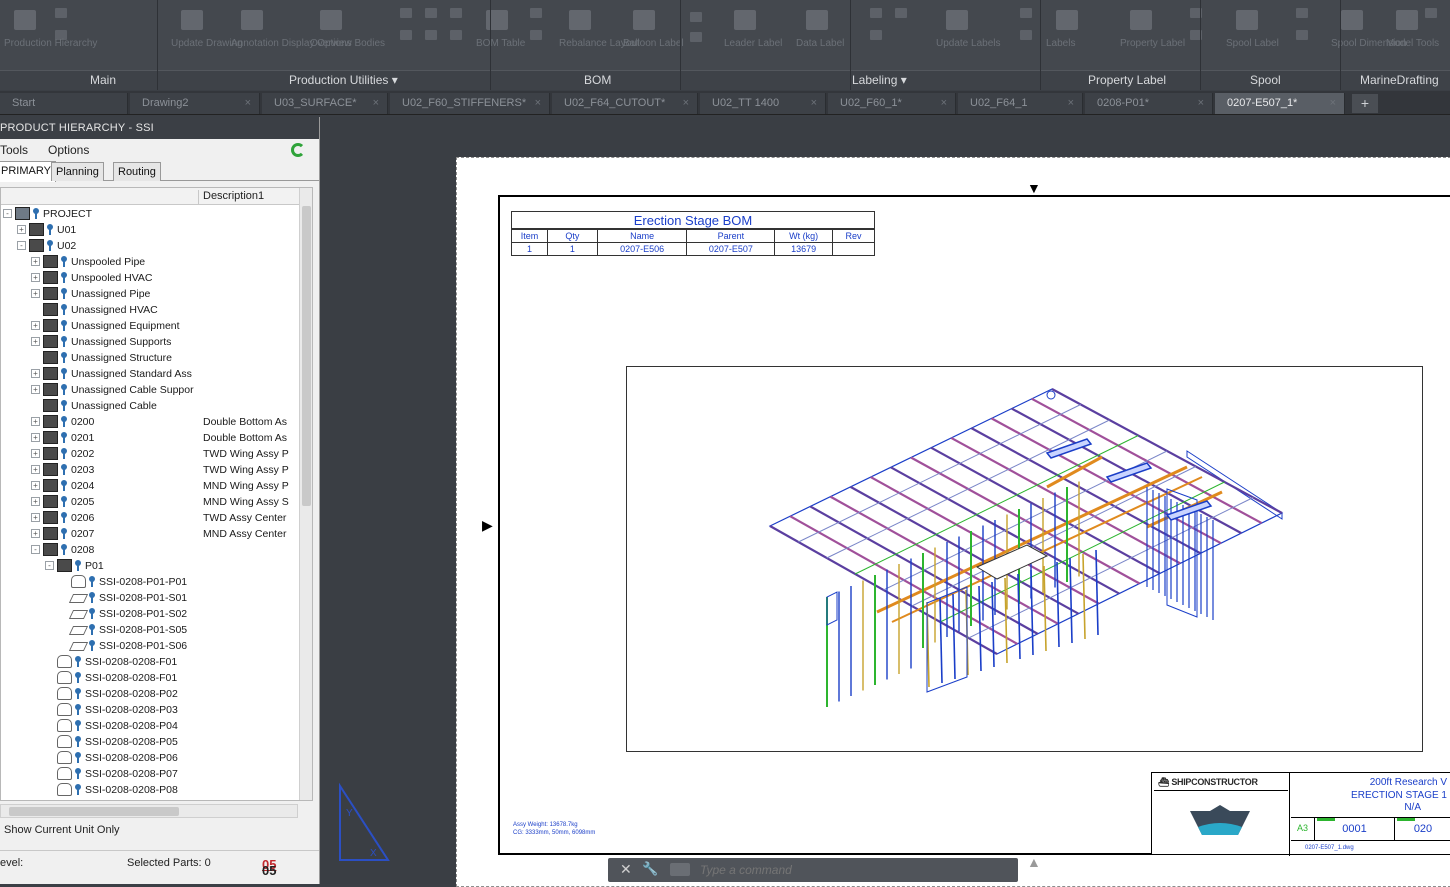 The height and width of the screenshot is (887, 1450). I want to click on tree-node: SSI-0208-0208-P07, so click(150, 774).